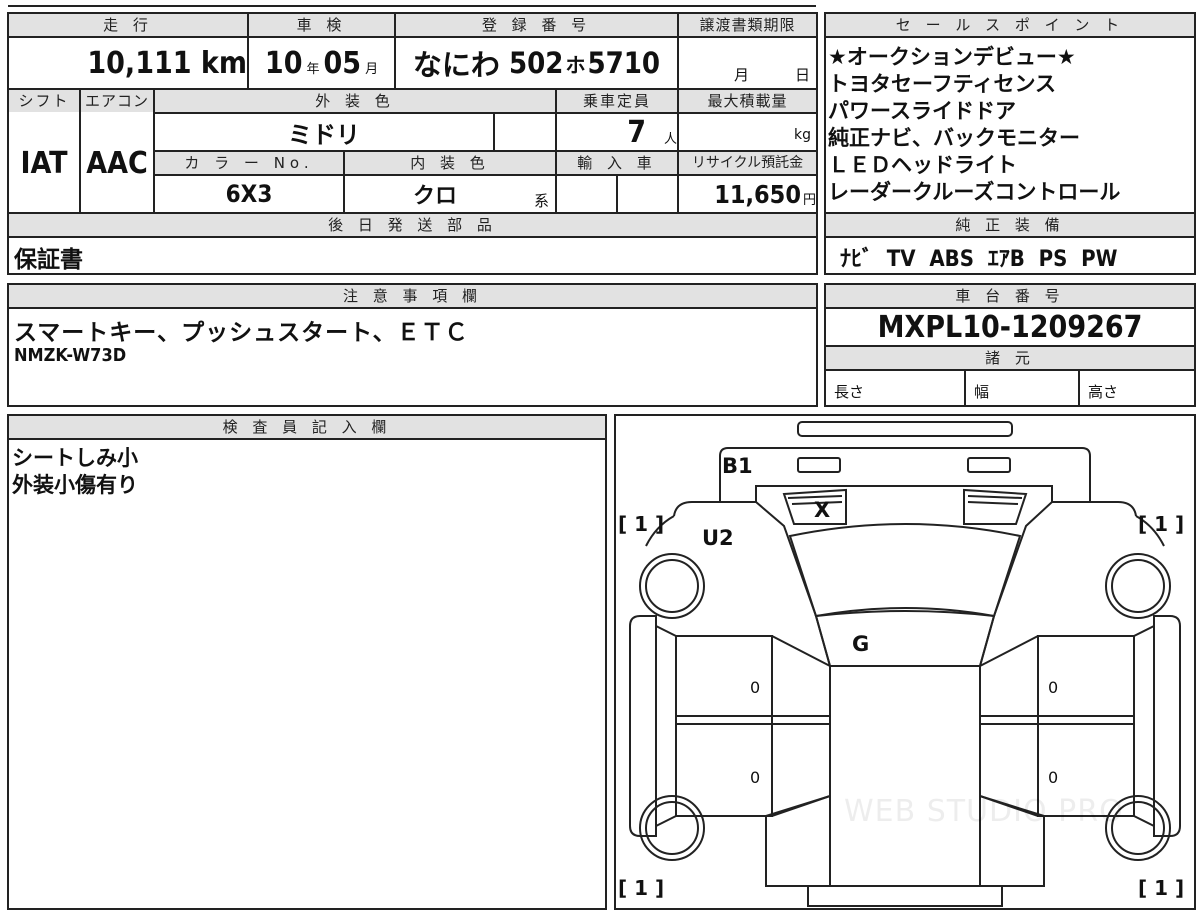 This screenshot has width=1200, height=910. What do you see at coordinates (44, 163) in the screenshot?
I see `shift-value: IAT` at bounding box center [44, 163].